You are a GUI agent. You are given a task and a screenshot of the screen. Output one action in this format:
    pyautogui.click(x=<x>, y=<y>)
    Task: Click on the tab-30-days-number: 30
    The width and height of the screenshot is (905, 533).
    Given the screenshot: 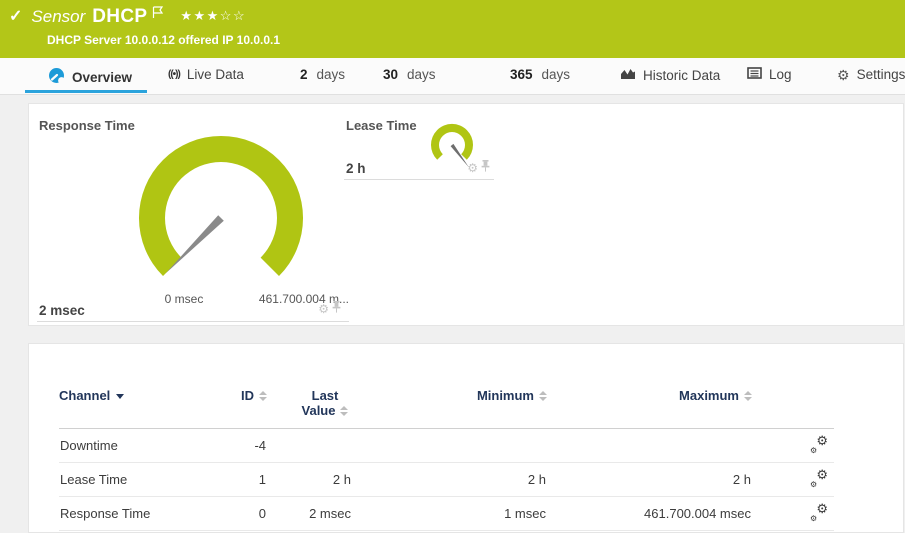 What is the action you would take?
    pyautogui.click(x=391, y=74)
    